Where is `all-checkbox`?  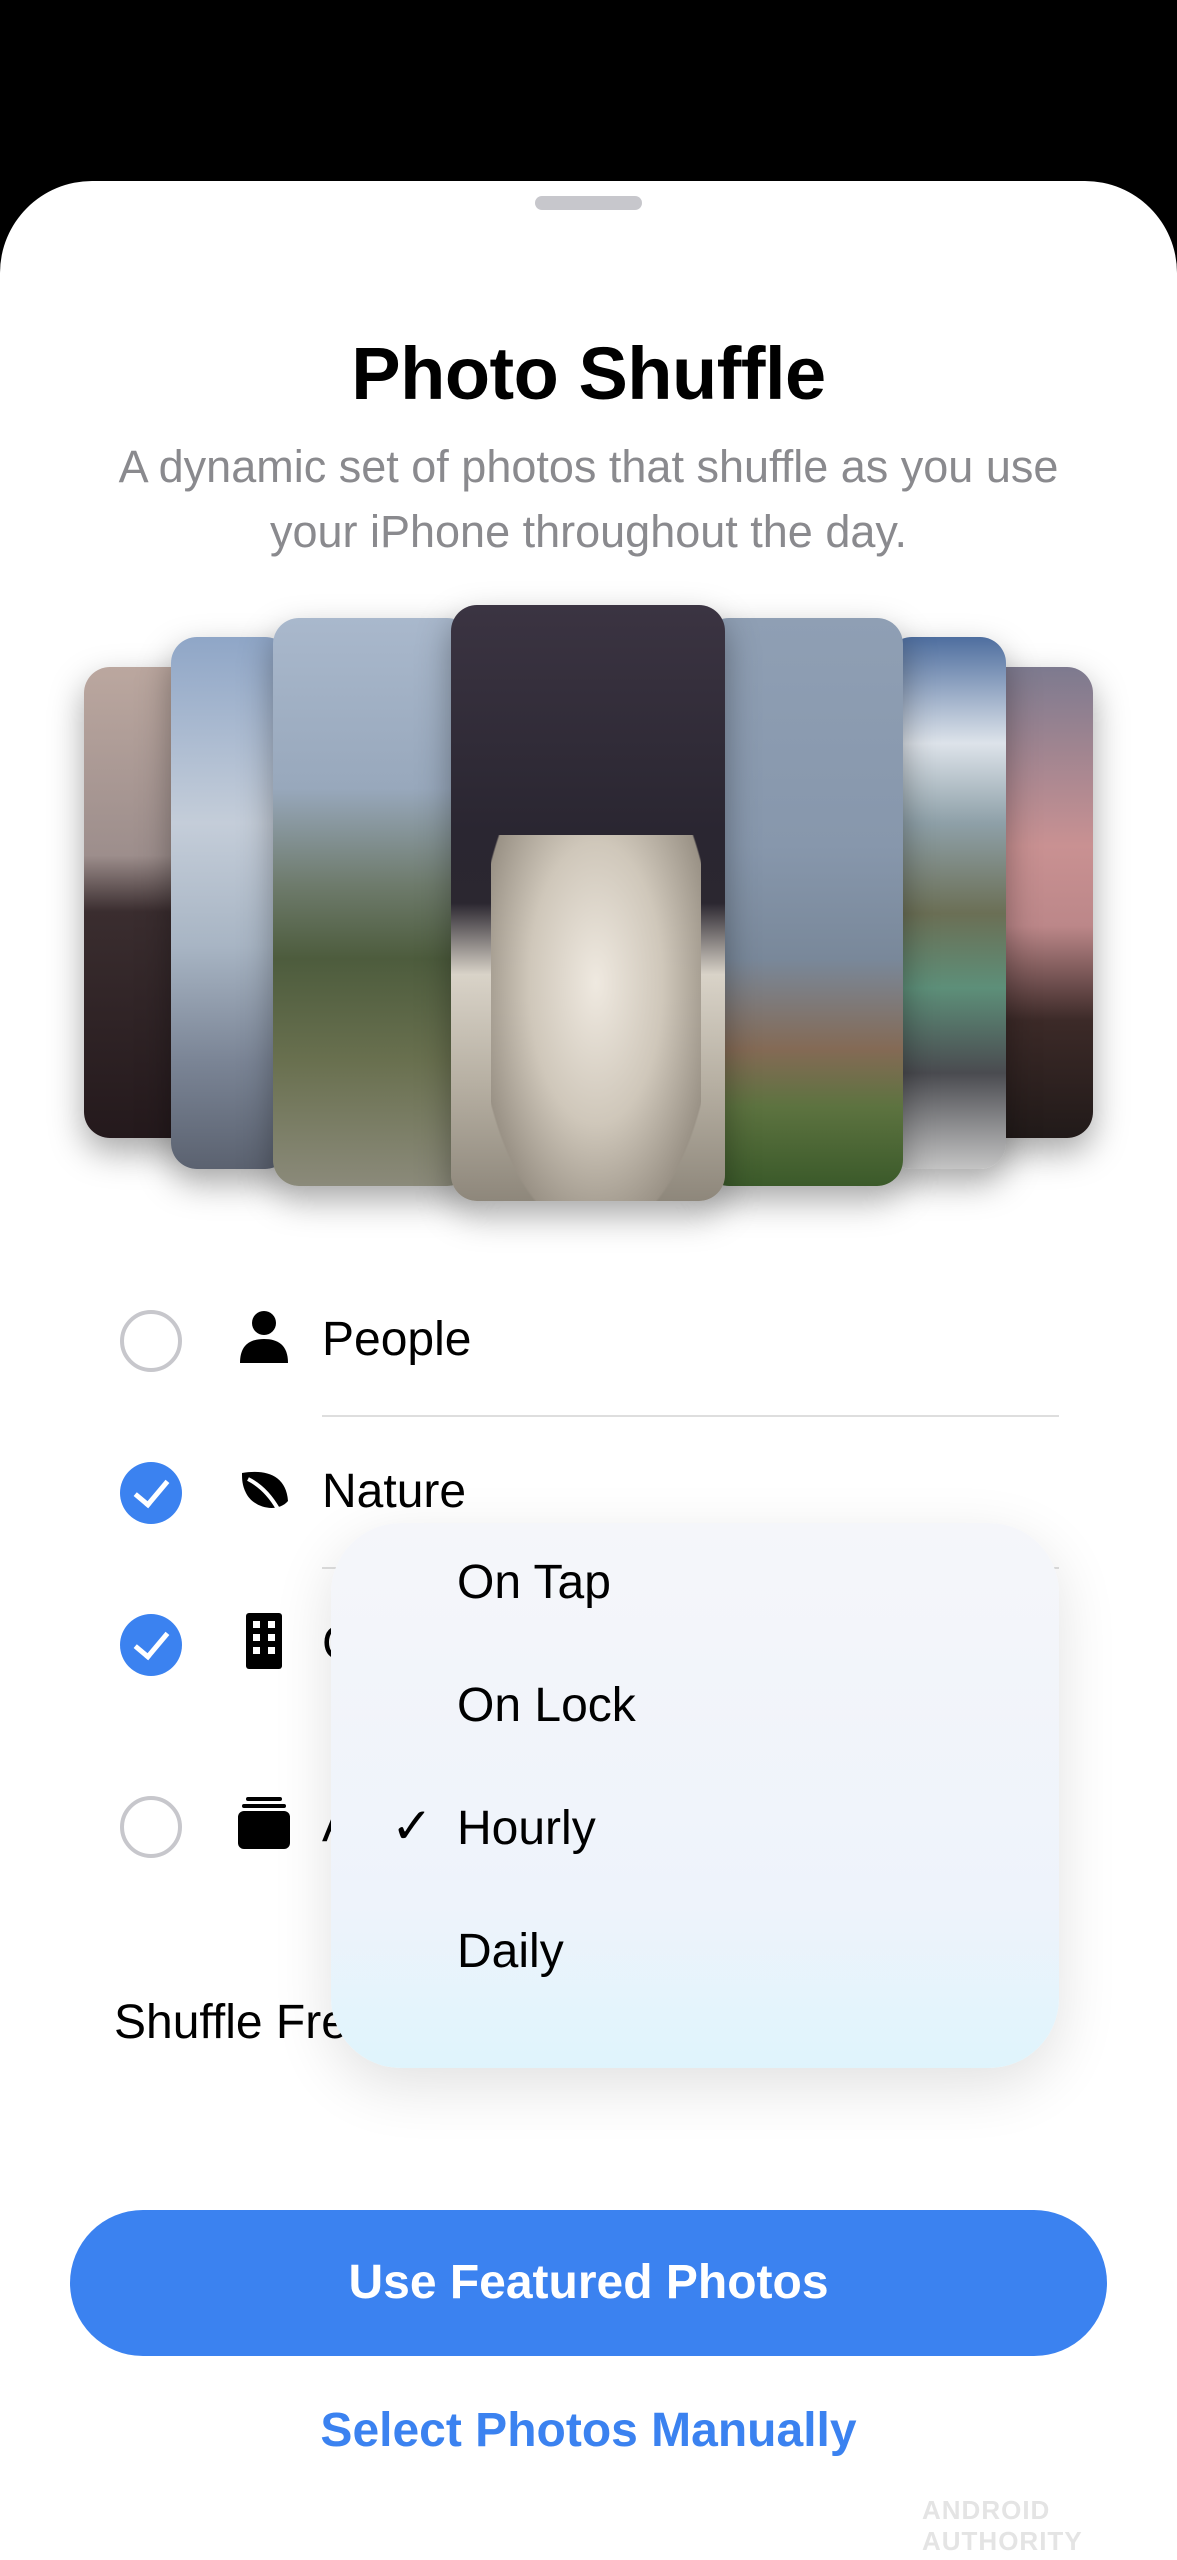 all-checkbox is located at coordinates (151, 1827).